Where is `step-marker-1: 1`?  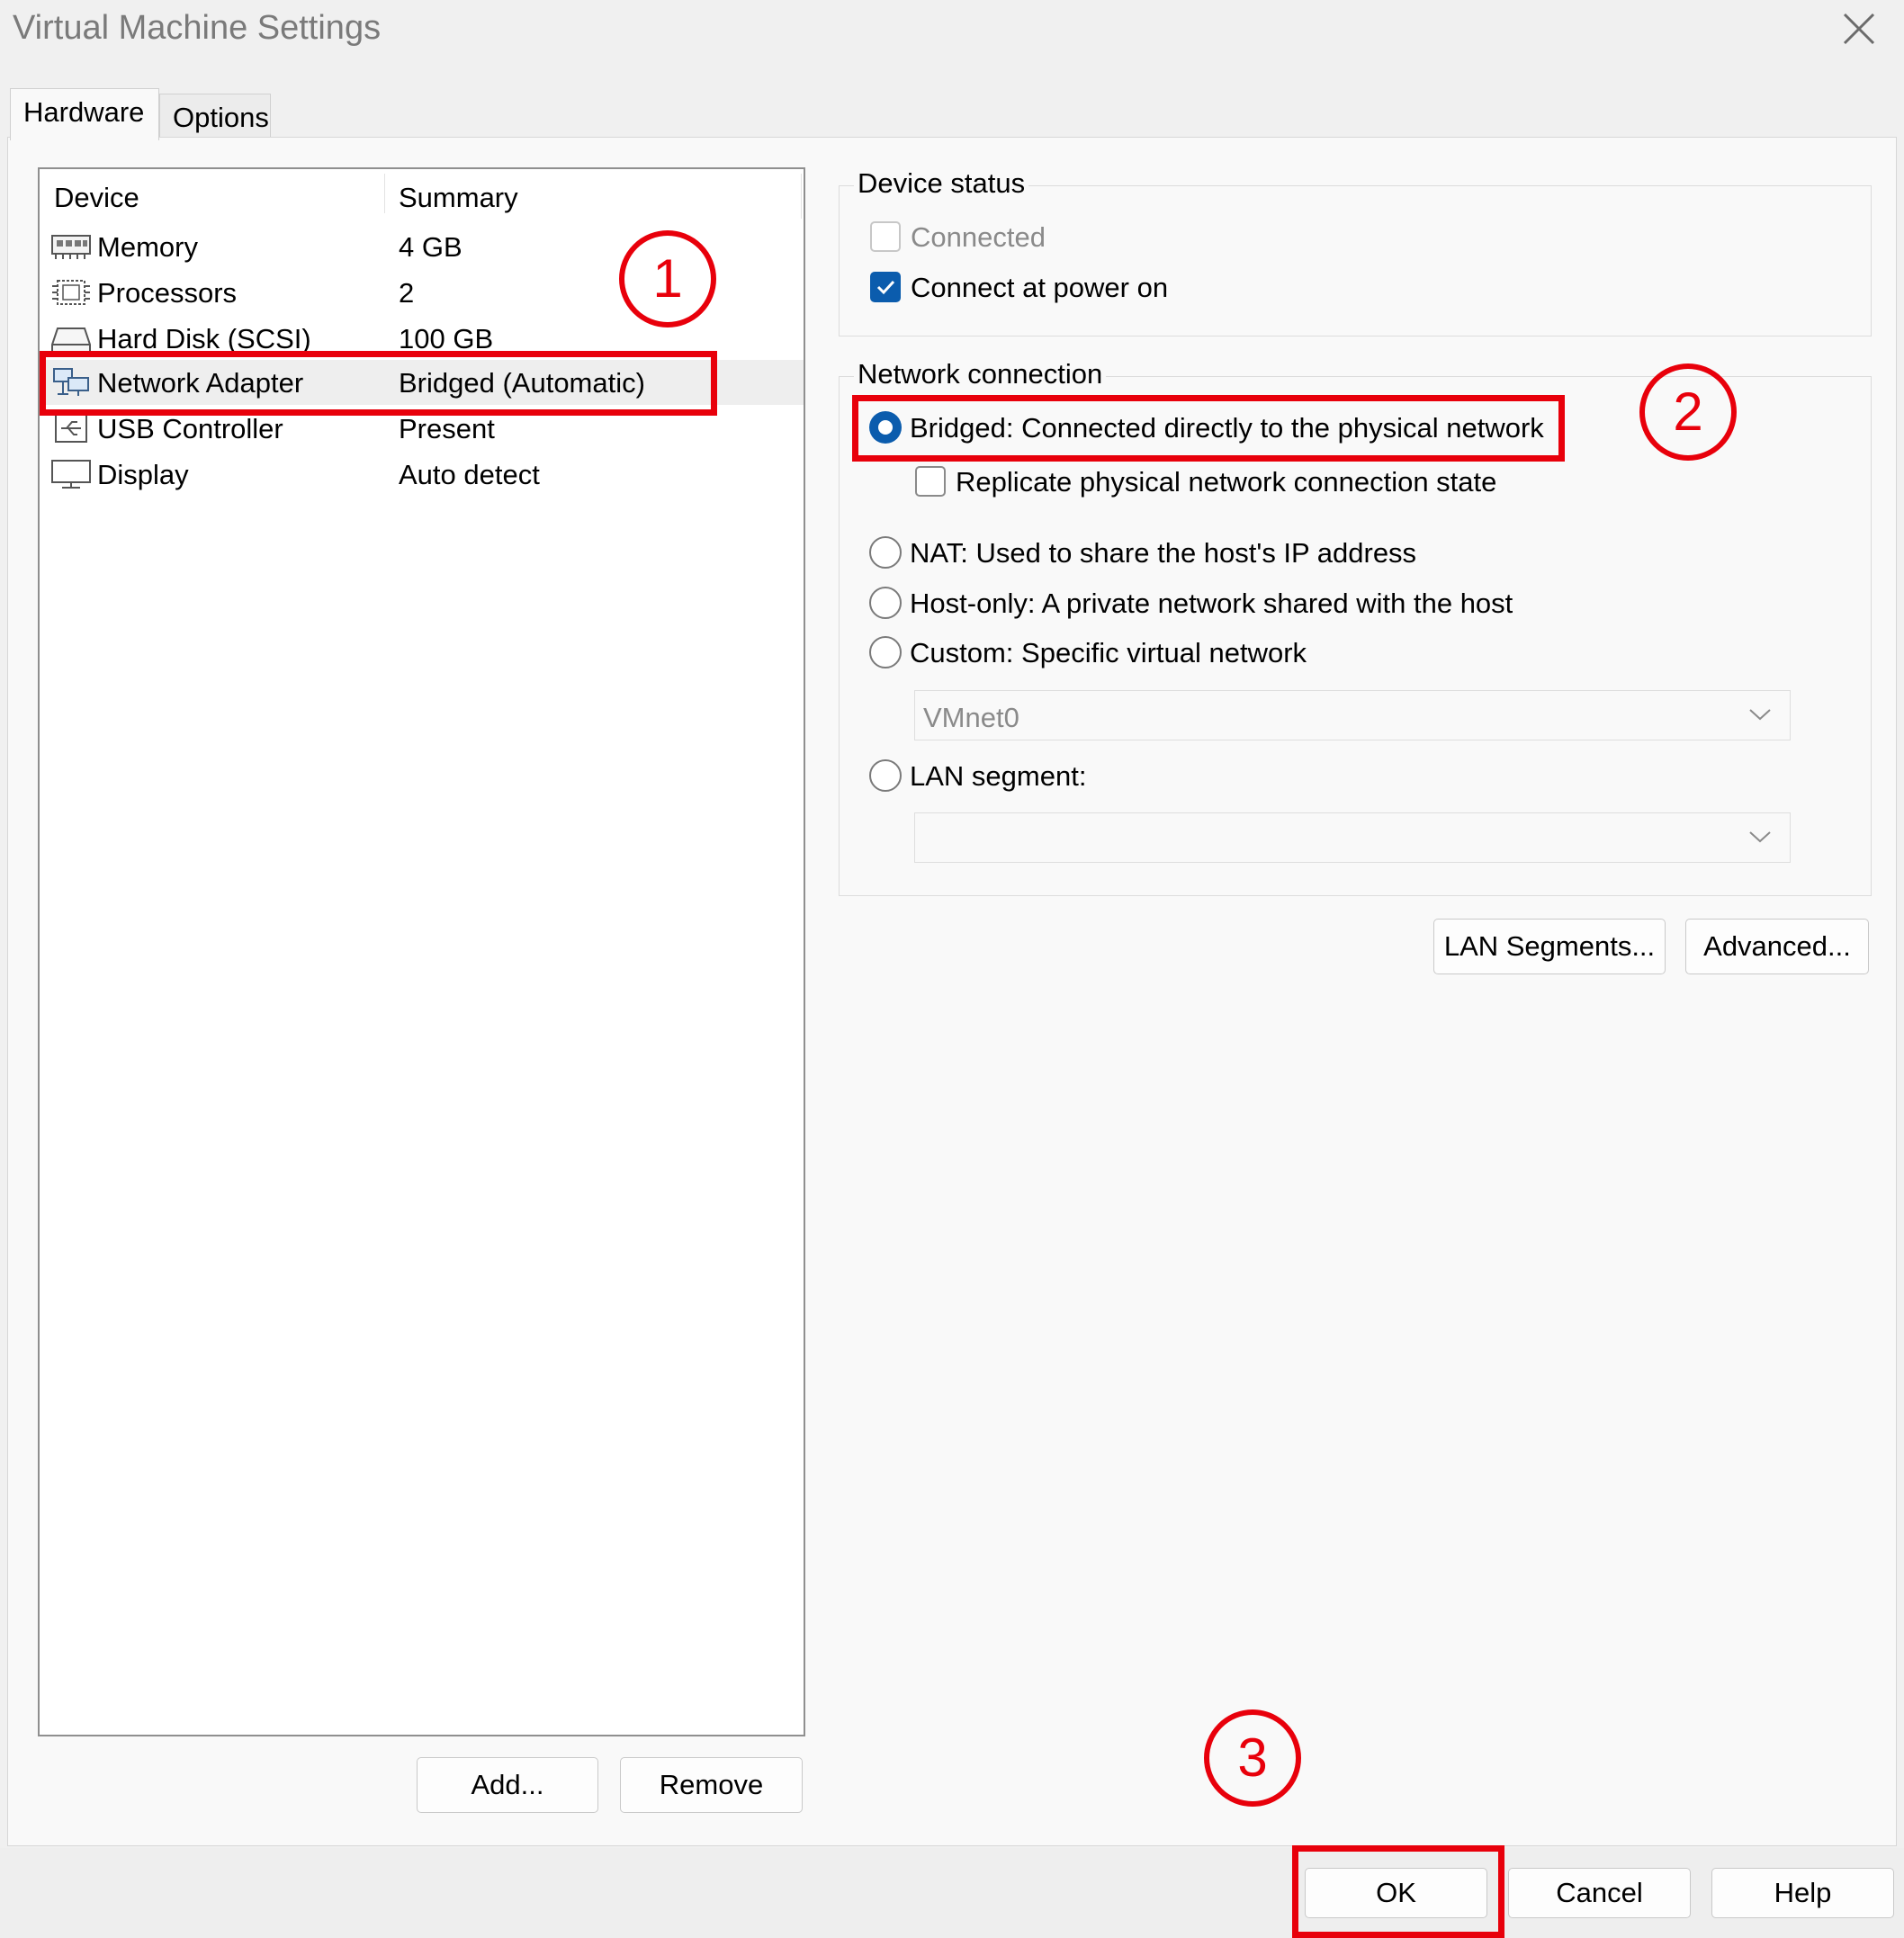
step-marker-1: 1 is located at coordinates (667, 278).